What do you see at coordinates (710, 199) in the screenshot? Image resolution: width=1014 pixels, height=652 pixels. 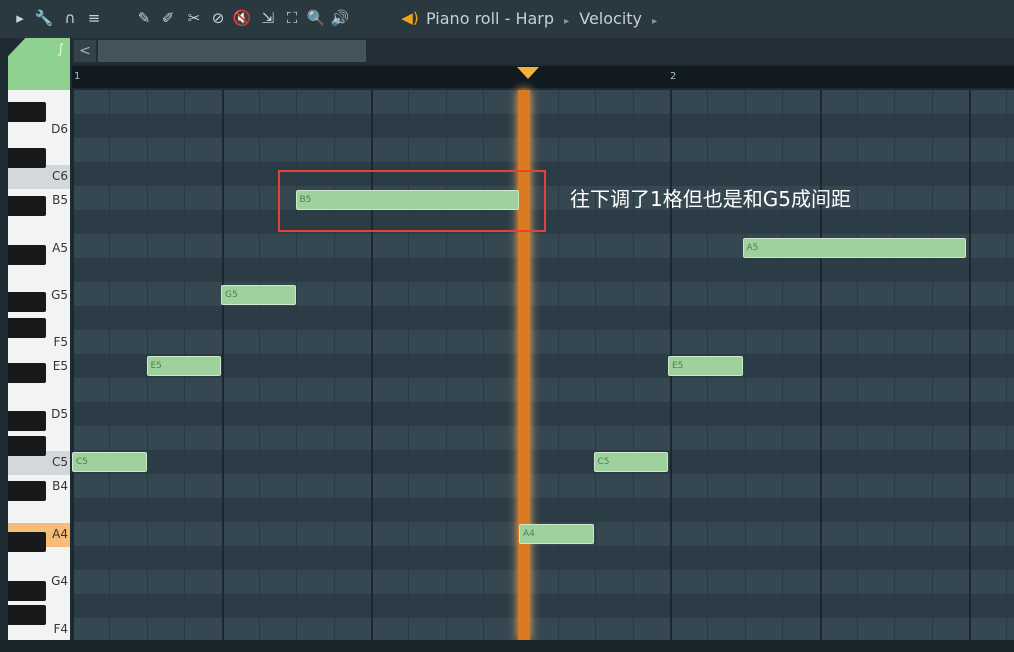 I see `annotation-text: 往下调了1格但也是和G5成间距` at bounding box center [710, 199].